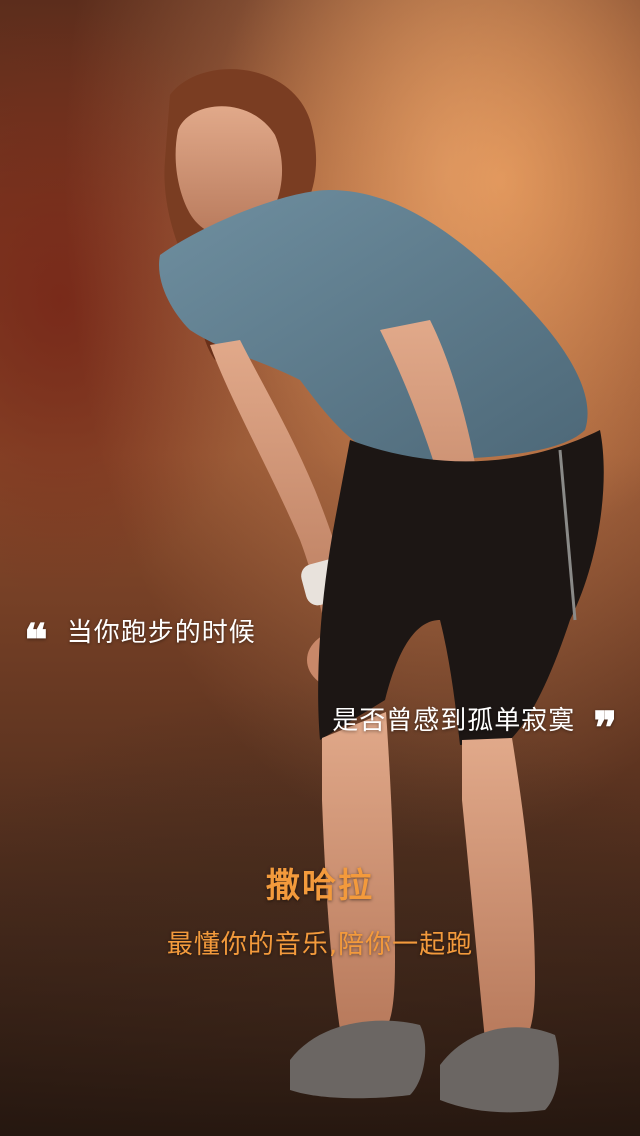 This screenshot has width=640, height=1136. Describe the element at coordinates (454, 721) in the screenshot. I see `quote-line-2-text: 是否曾感到孤单寂寞` at that location.